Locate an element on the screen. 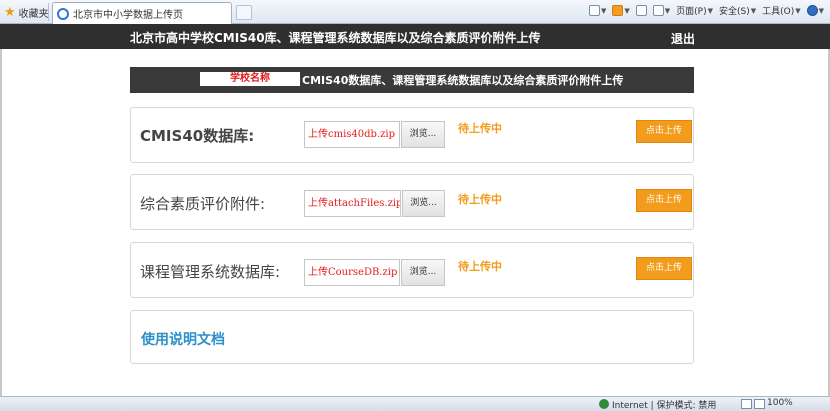 This screenshot has width=830, height=411. section-banner: 学校名称 CMIS40数据库、课程管理系统数据库以及综合素质评价附件上传 is located at coordinates (412, 80).